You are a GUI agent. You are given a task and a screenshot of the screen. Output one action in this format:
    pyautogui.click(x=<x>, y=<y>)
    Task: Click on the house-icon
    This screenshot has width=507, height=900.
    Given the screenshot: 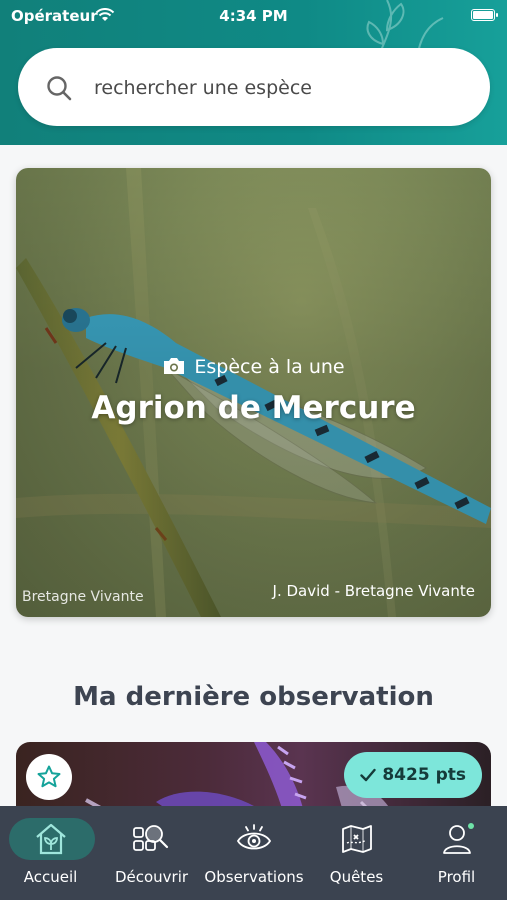 What is the action you would take?
    pyautogui.click(x=50, y=839)
    